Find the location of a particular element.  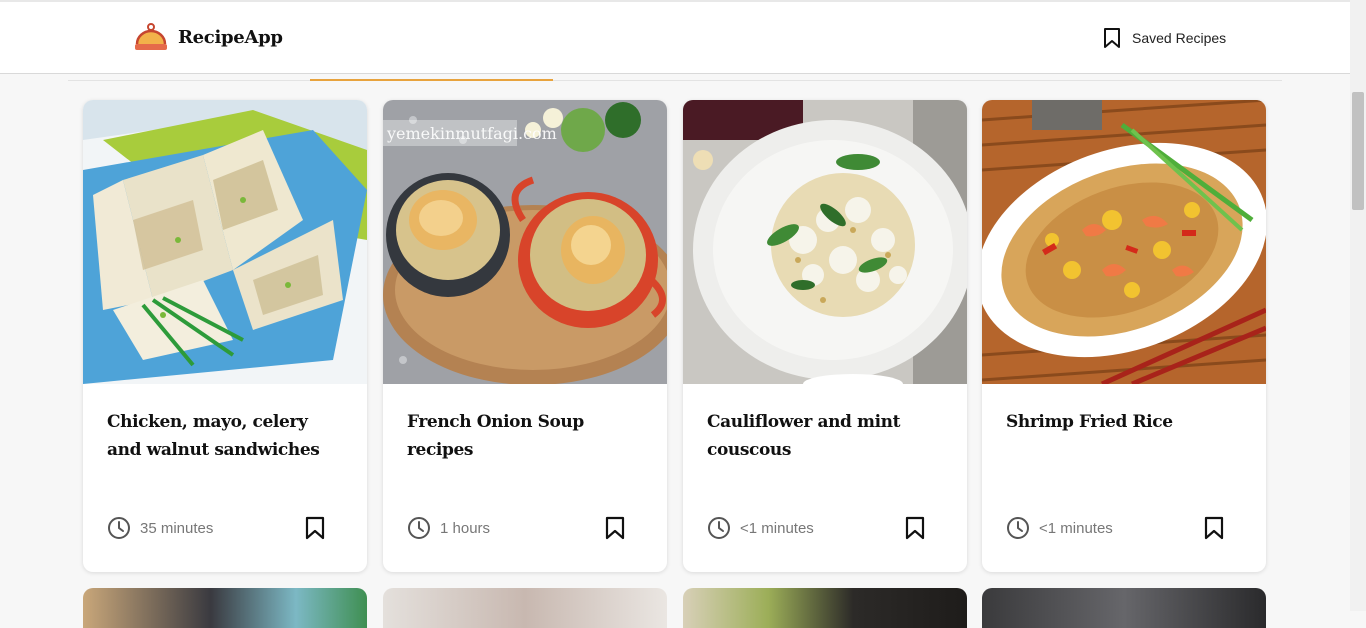

top-nav-bar: RecipeApp Saved Recipes is located at coordinates (675, 37).